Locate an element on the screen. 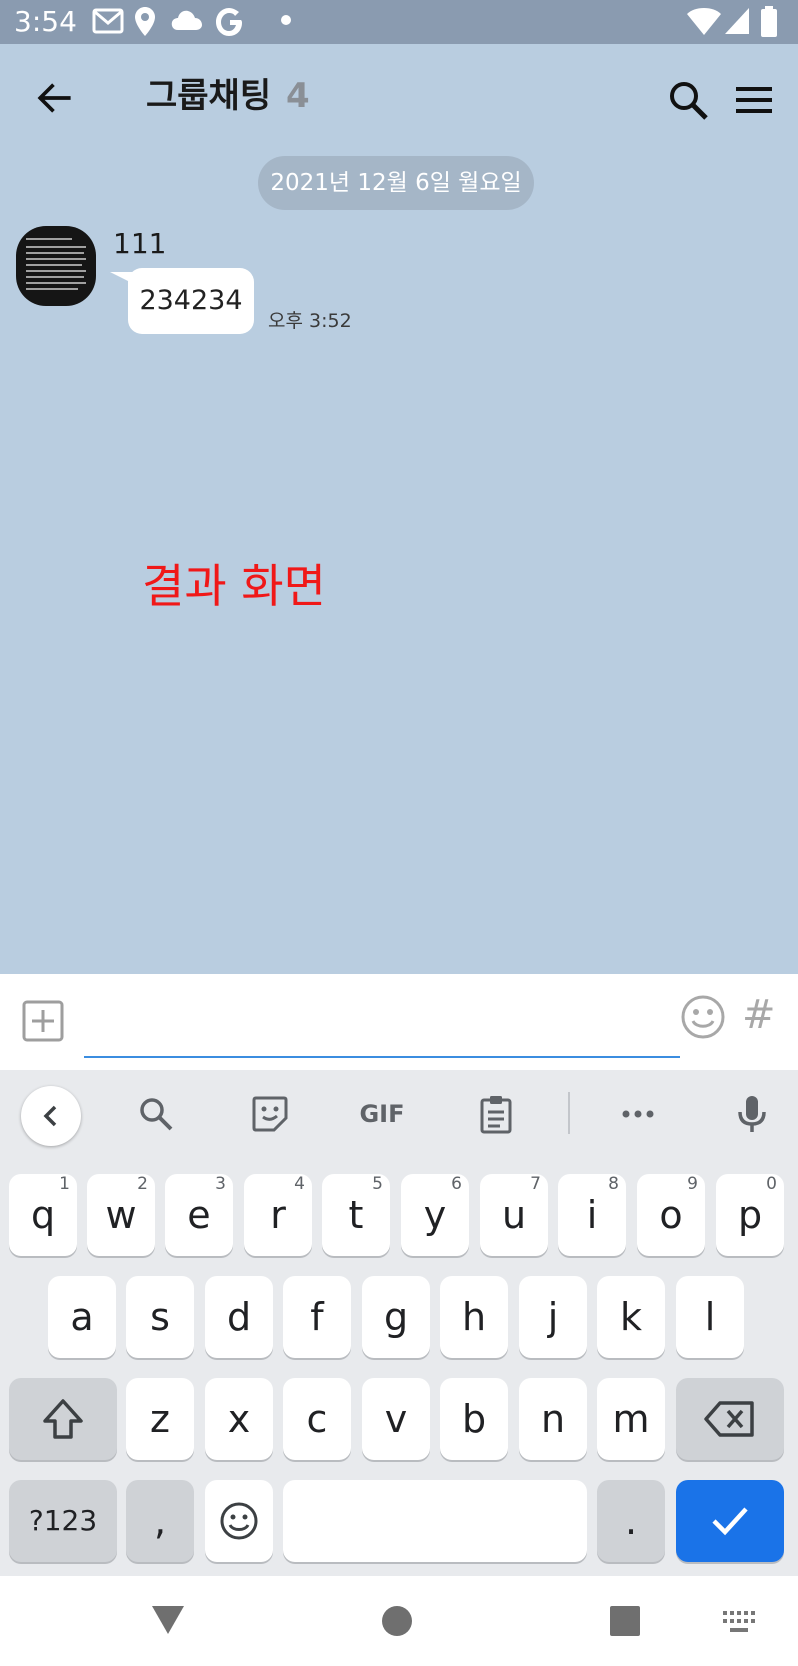 The image size is (798, 1666). symbols-key: ?123 is located at coordinates (63, 1521).